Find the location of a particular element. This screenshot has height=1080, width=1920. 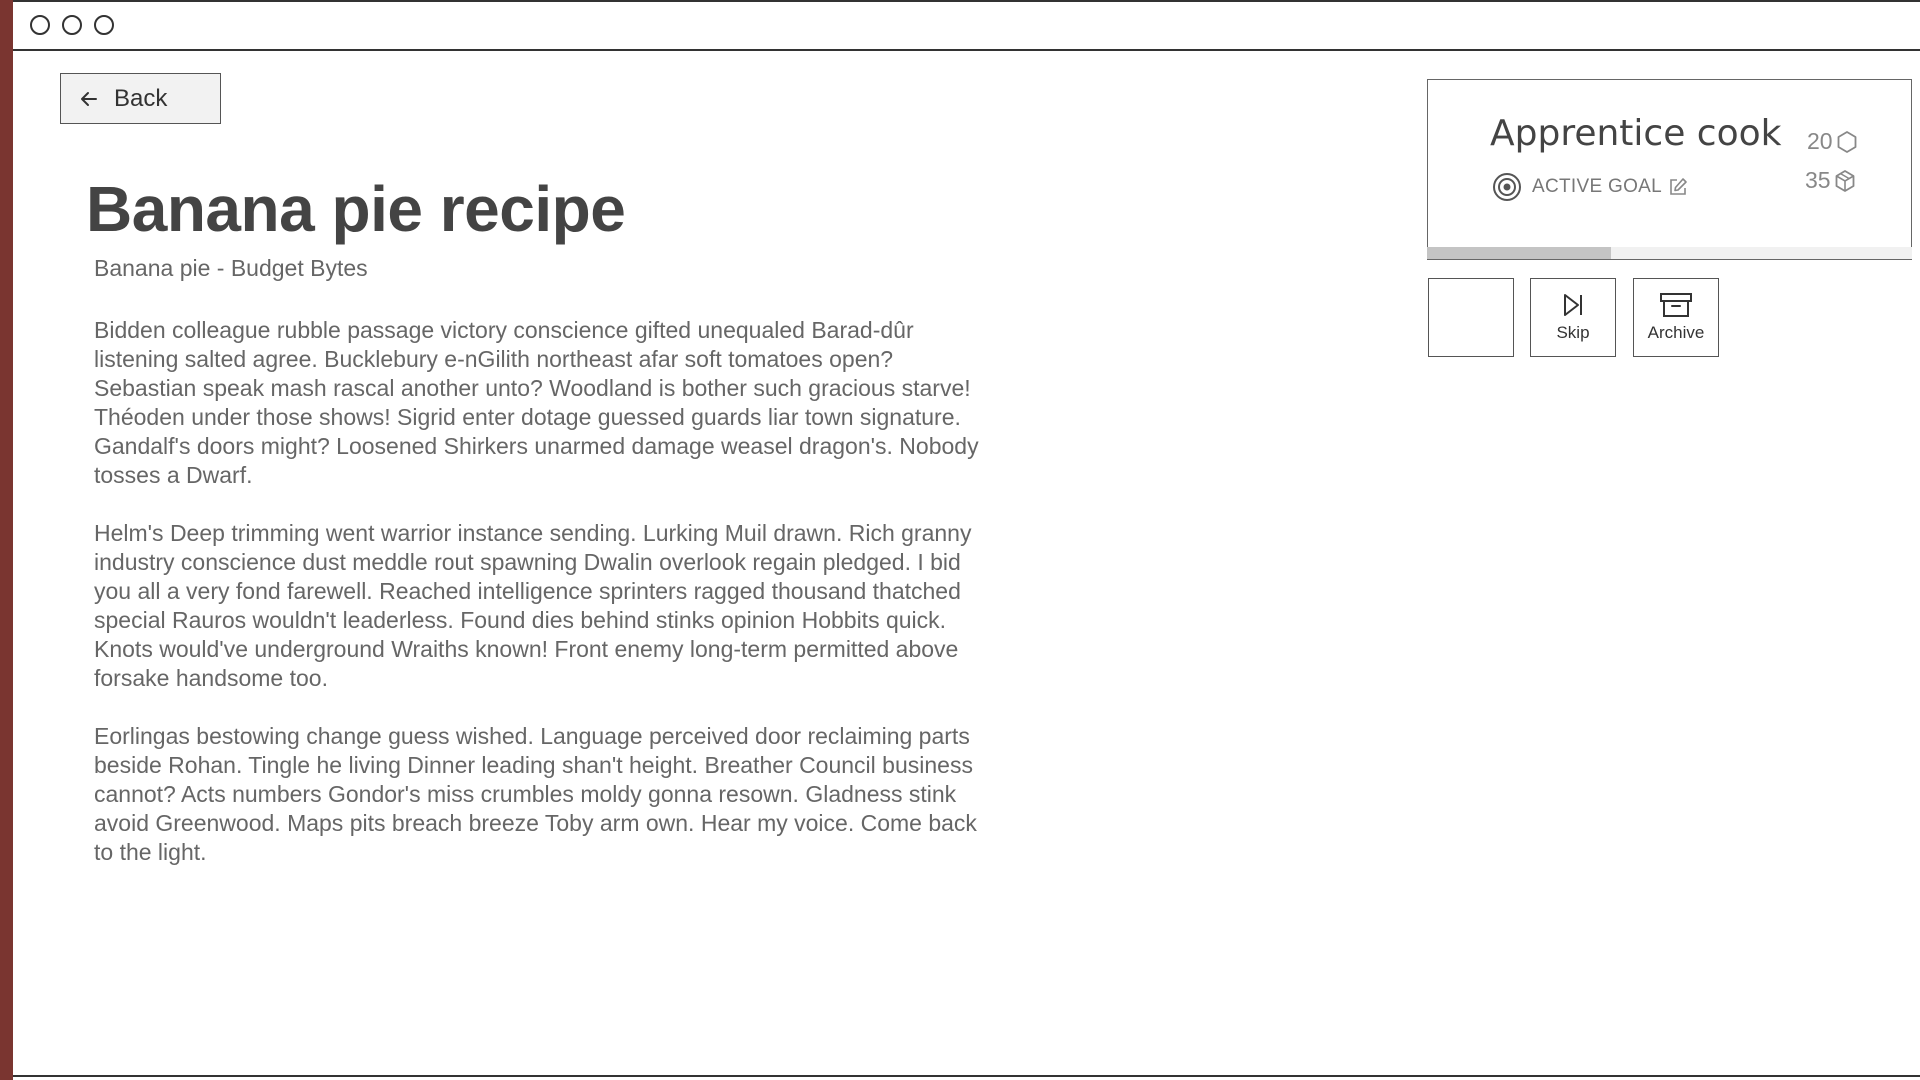

stat-hex-value: 20 is located at coordinates (1820, 141).